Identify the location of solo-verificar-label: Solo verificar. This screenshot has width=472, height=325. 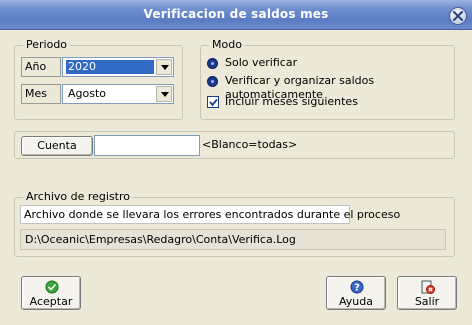
(261, 63).